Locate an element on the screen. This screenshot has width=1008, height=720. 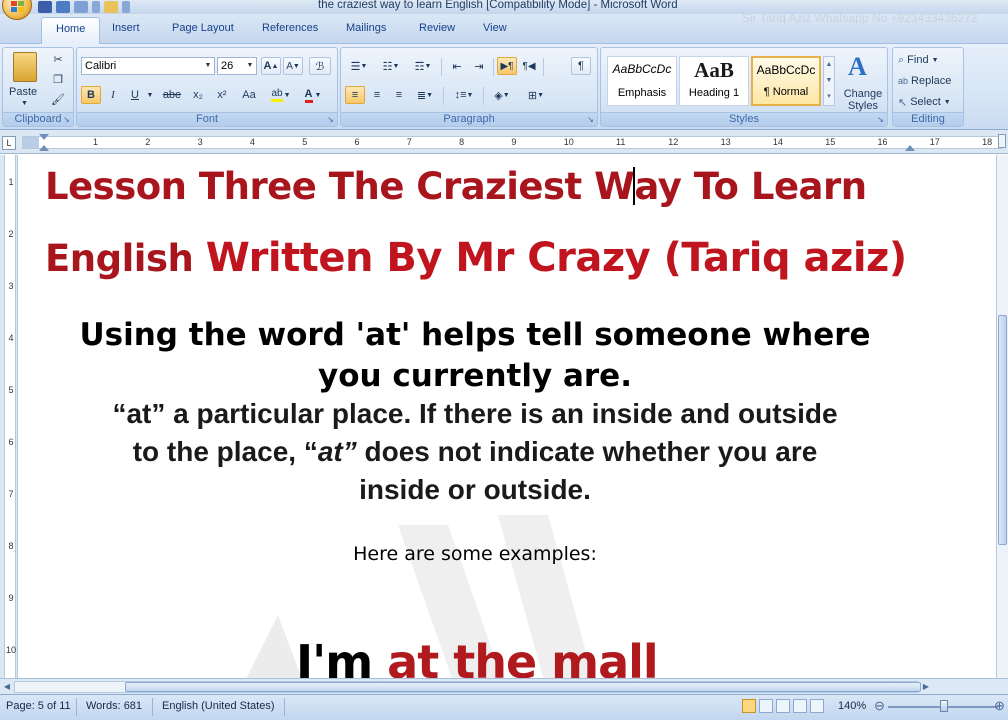
paragraph-launcher-icon: ↘ is located at coordinates (590, 119).